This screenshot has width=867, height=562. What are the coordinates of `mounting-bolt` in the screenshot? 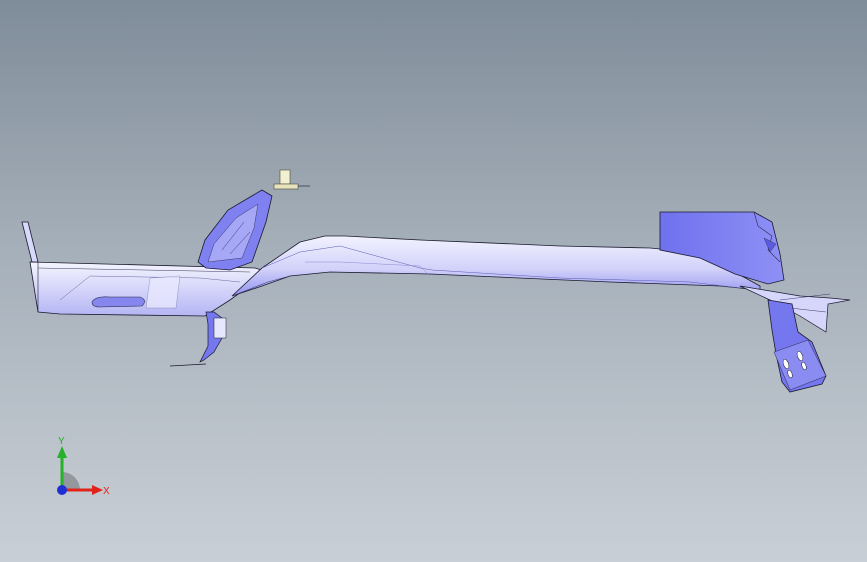 It's located at (285, 177).